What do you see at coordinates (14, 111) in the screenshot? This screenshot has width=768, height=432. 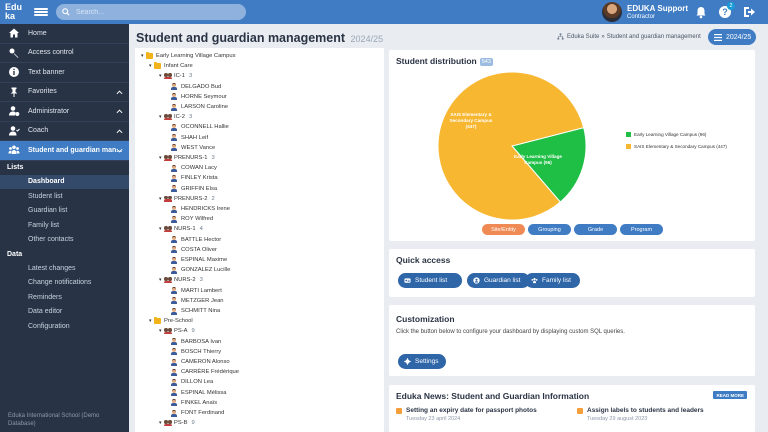 I see `user-gear-icon` at bounding box center [14, 111].